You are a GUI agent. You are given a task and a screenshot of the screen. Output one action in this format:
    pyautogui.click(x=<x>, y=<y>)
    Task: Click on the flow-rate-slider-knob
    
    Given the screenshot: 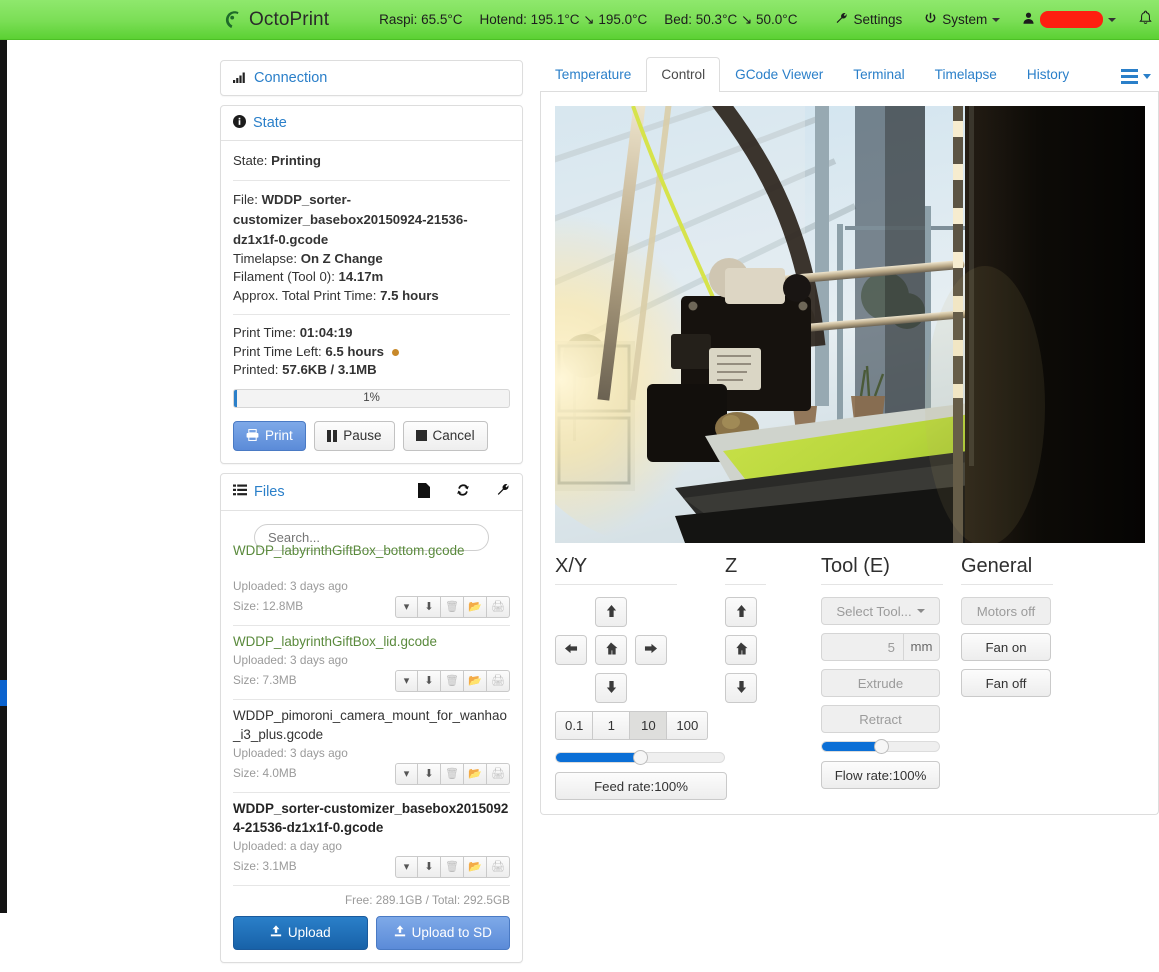 What is the action you would take?
    pyautogui.click(x=881, y=746)
    